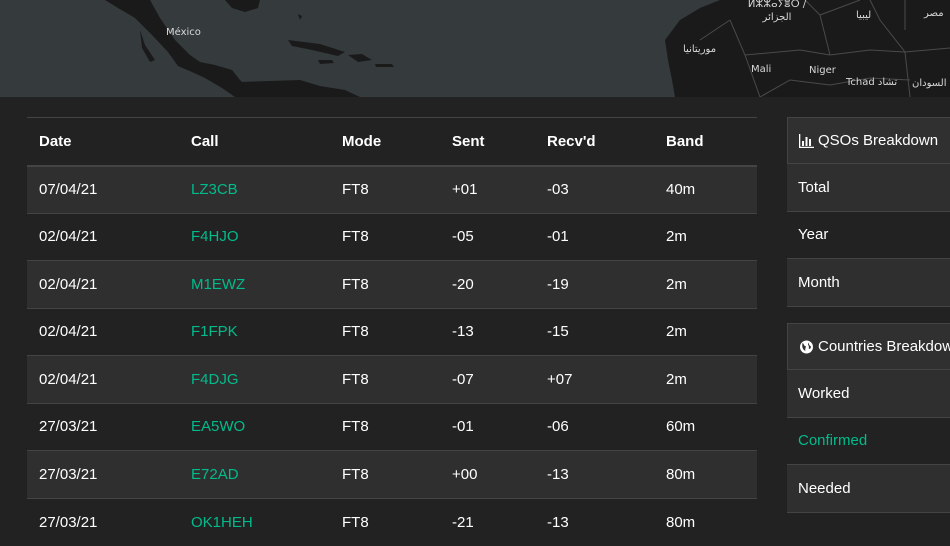 The width and height of the screenshot is (950, 546). I want to click on countries-confirmed-row: Confirmed, so click(868, 441).